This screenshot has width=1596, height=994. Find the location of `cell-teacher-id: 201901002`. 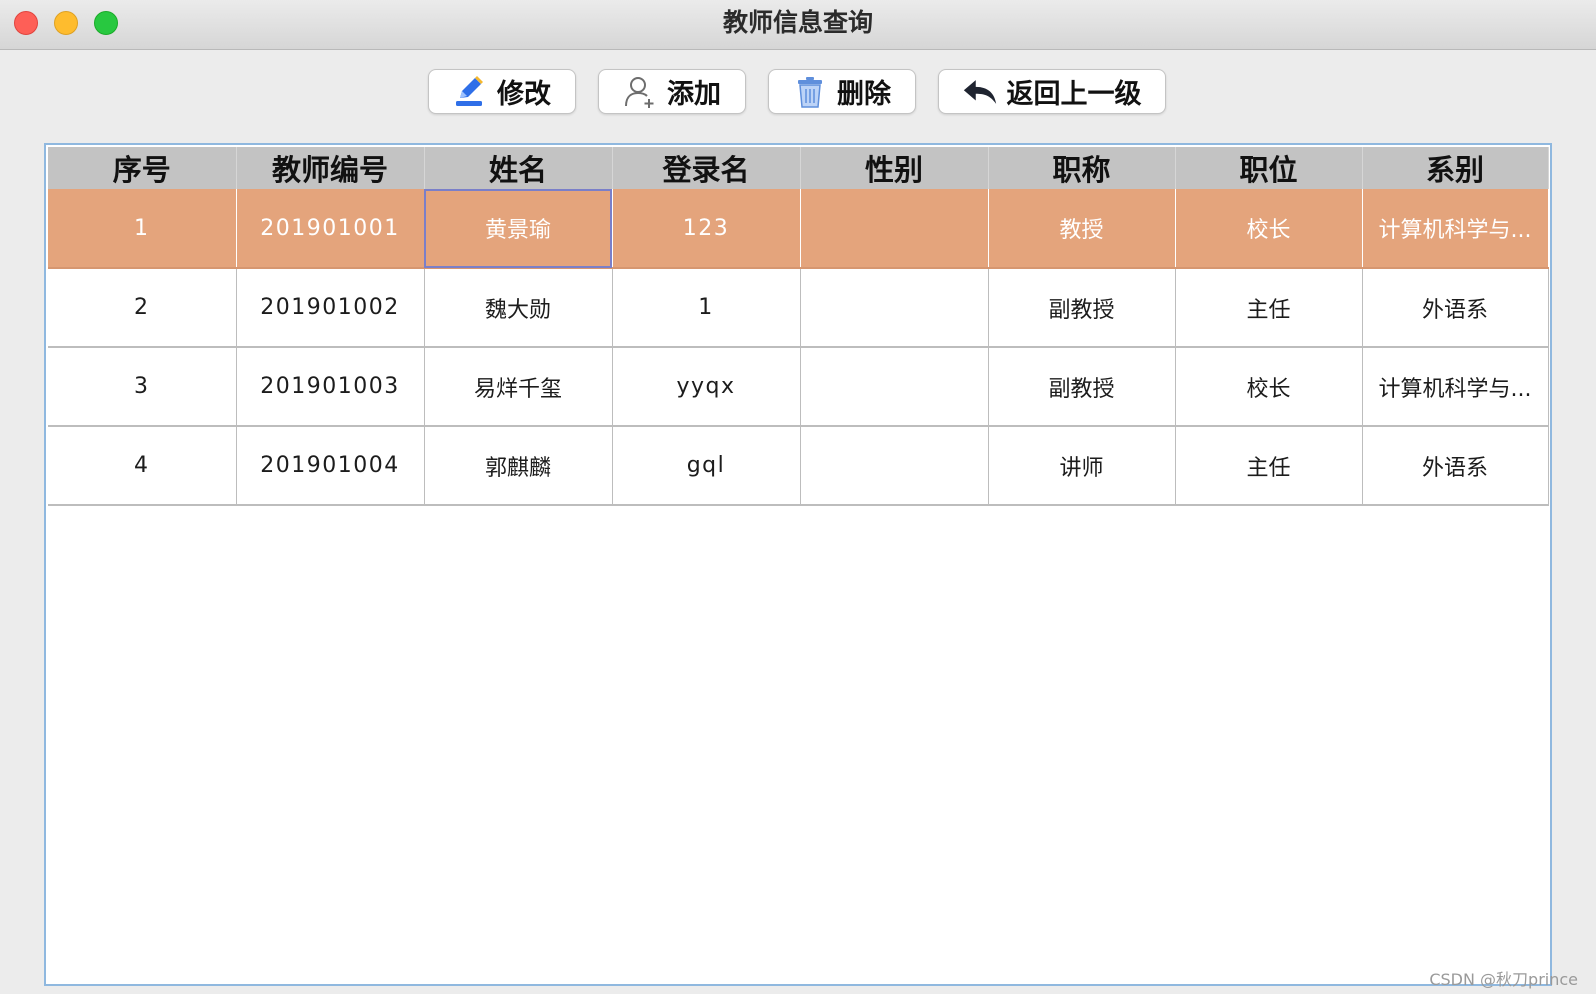

cell-teacher-id: 201901002 is located at coordinates (330, 308).